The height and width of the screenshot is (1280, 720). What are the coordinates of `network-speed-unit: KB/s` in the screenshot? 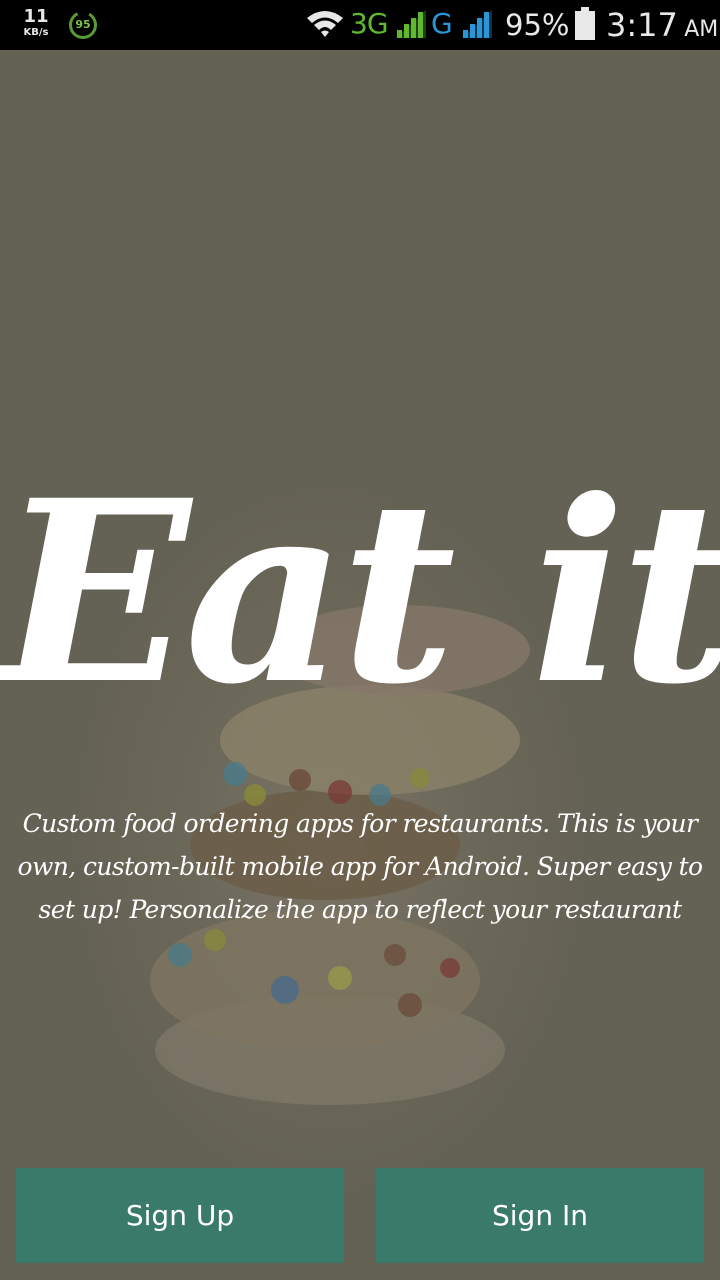 It's located at (36, 32).